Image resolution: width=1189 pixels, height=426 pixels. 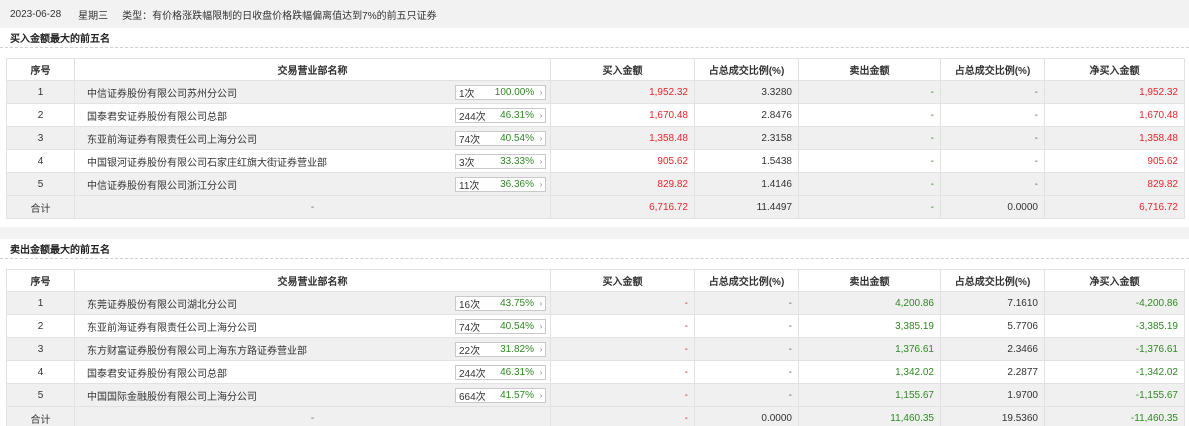 I want to click on broker-name: 东莞证券股份有限公司湖北分公司, so click(x=162, y=303).